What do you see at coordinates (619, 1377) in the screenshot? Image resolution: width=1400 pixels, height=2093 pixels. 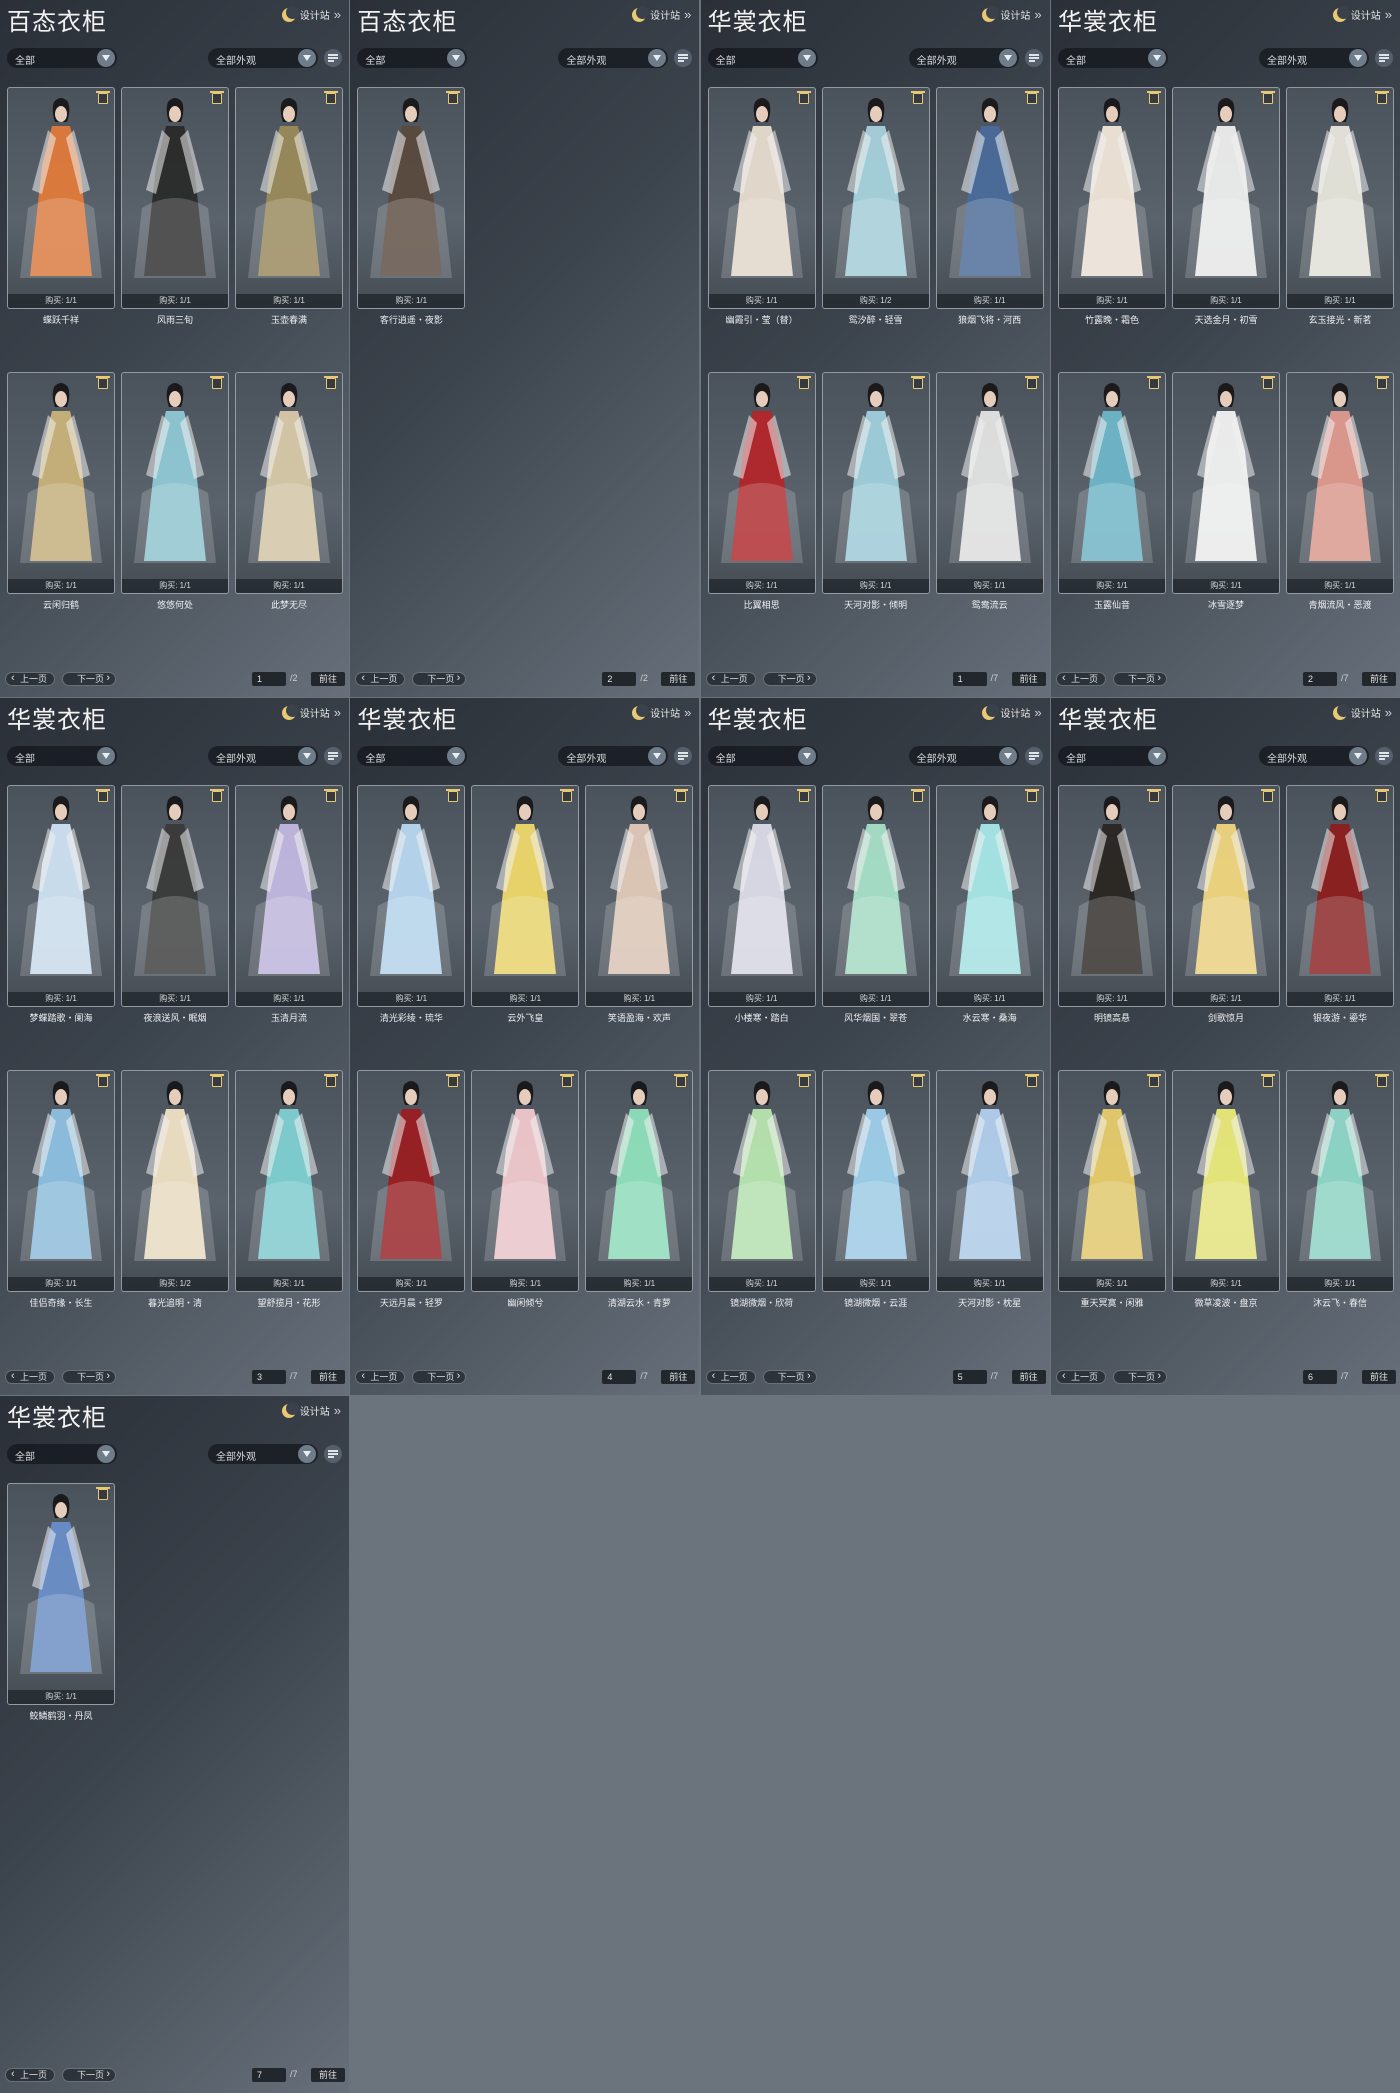 I see `page-number-input: 4` at bounding box center [619, 1377].